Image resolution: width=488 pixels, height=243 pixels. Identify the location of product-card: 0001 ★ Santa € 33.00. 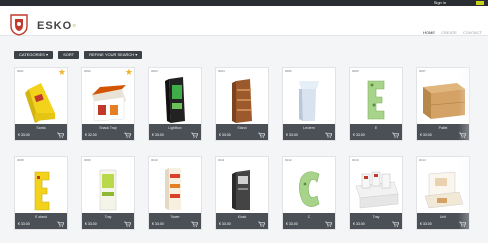
(41, 104).